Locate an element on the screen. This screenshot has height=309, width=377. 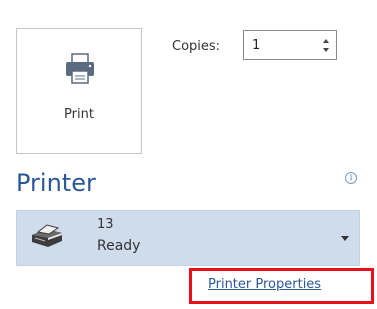
printer-heading: Printer is located at coordinates (56, 183).